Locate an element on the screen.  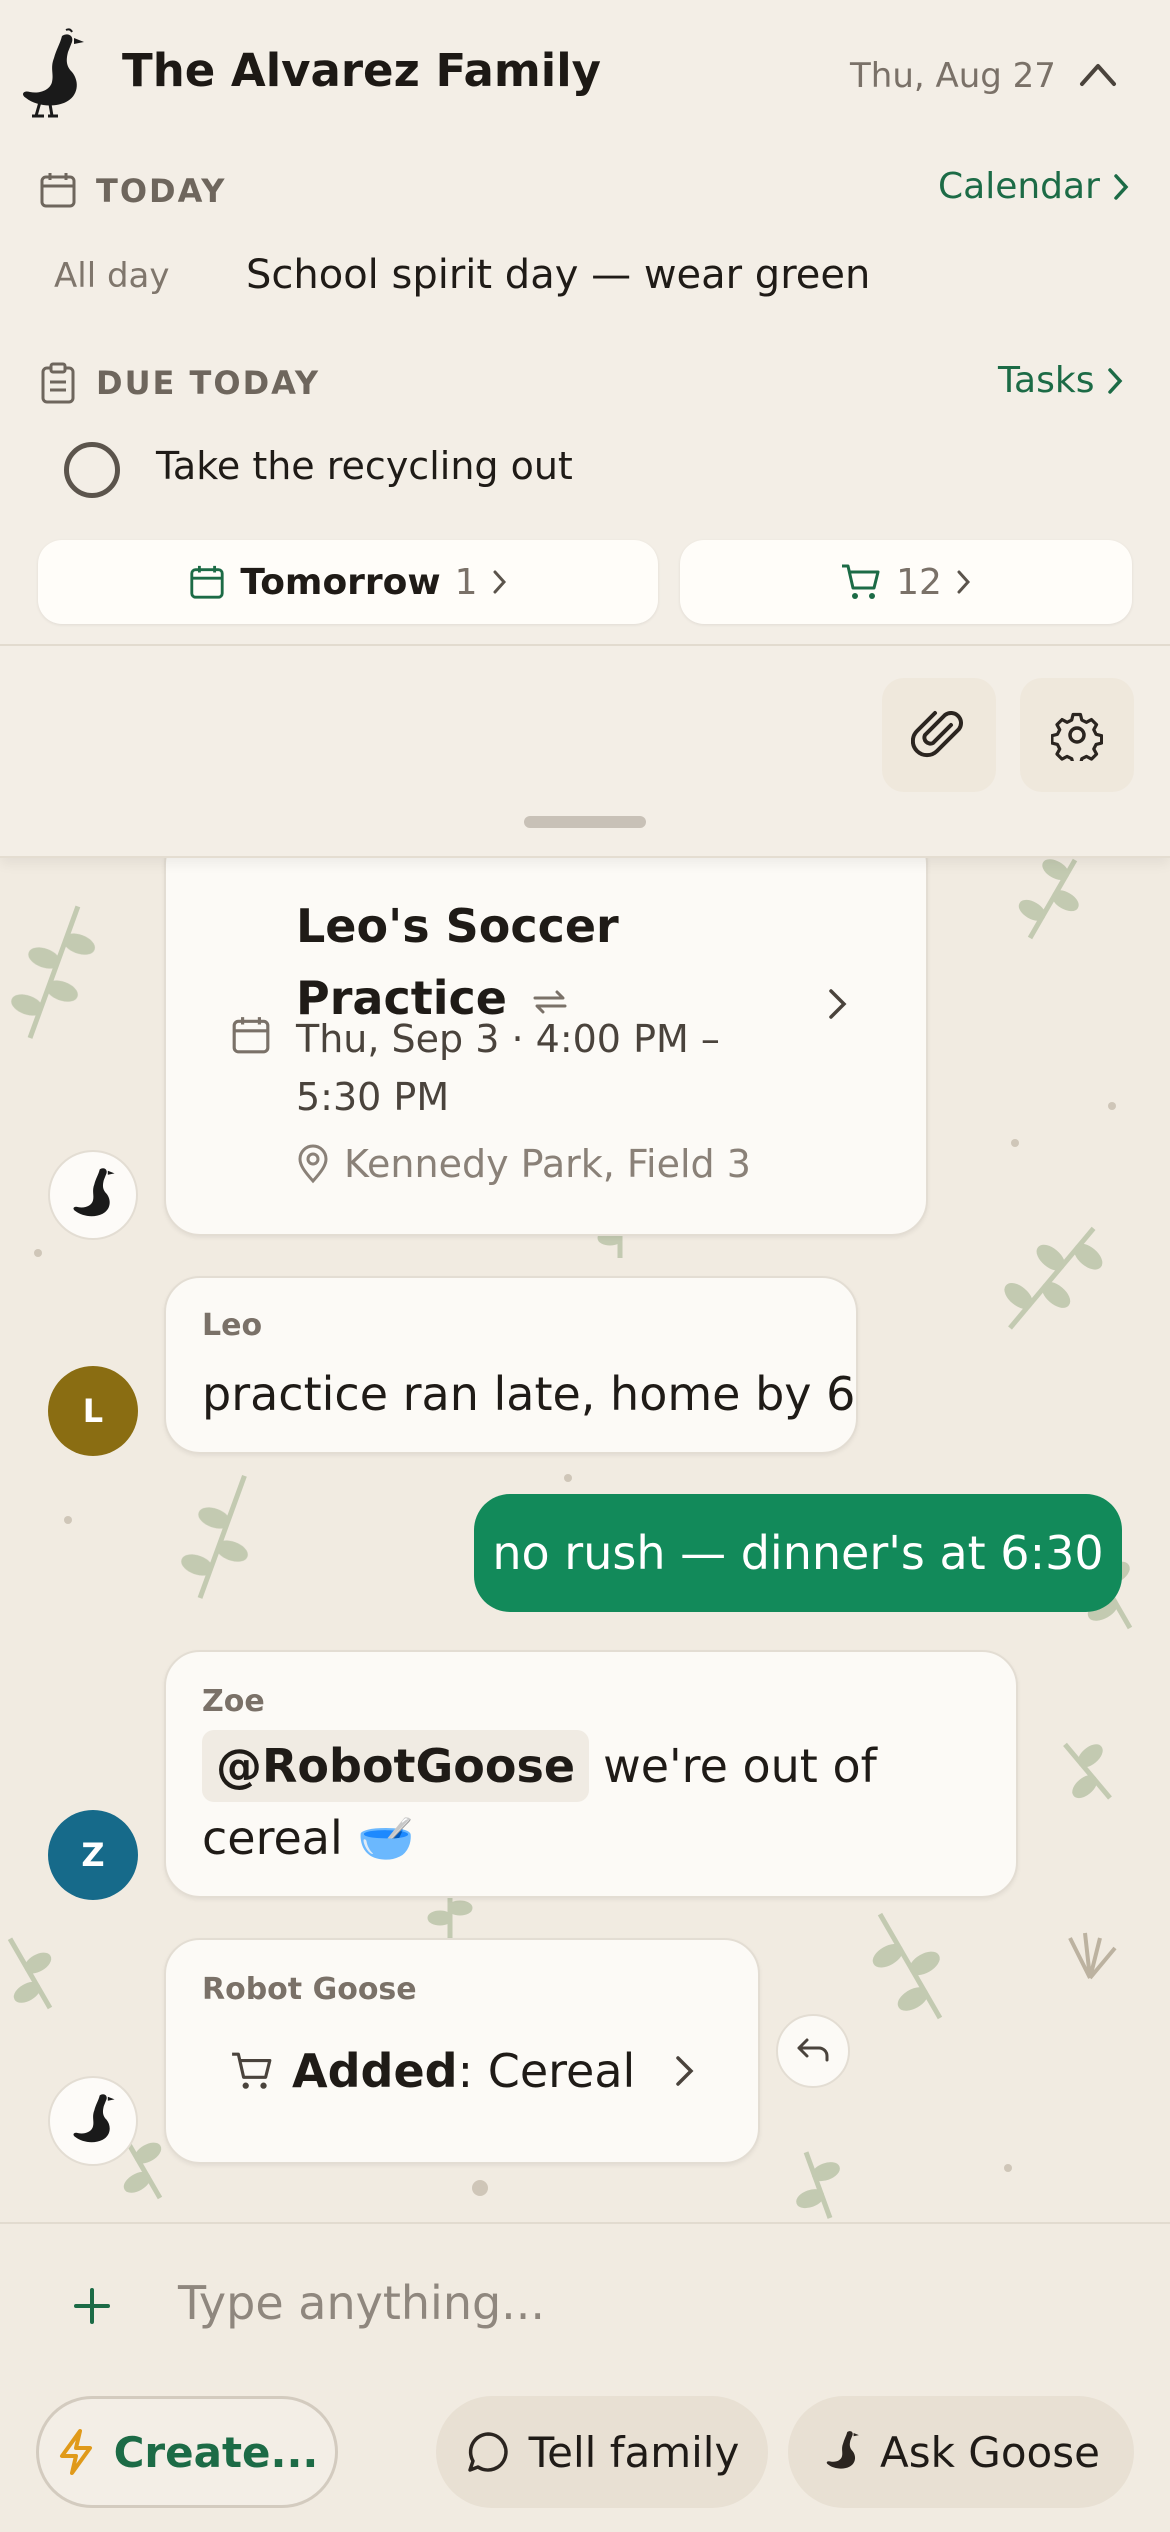
ask-goose-button: Ask Goose is located at coordinates (961, 2452).